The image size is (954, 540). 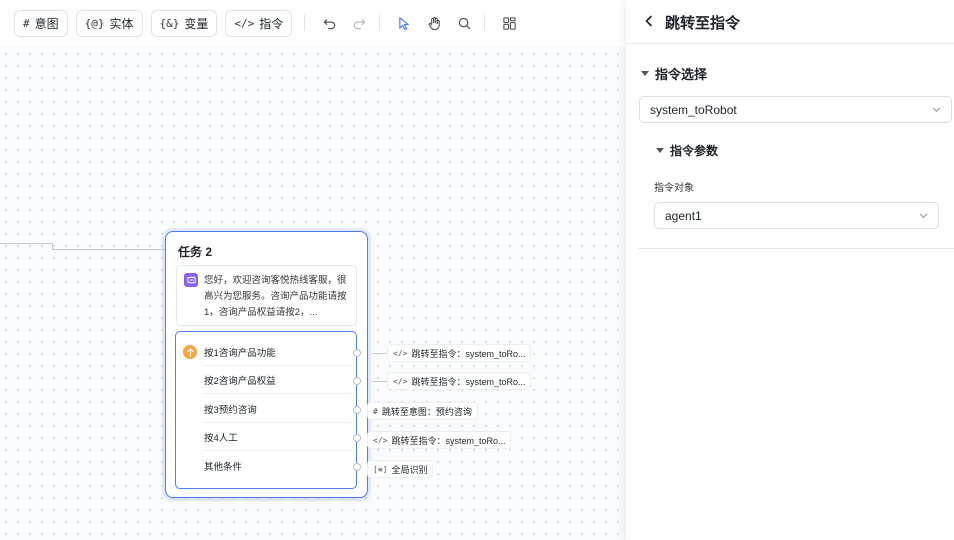 I want to click on condition-label: 按3预约咨询, so click(x=230, y=410).